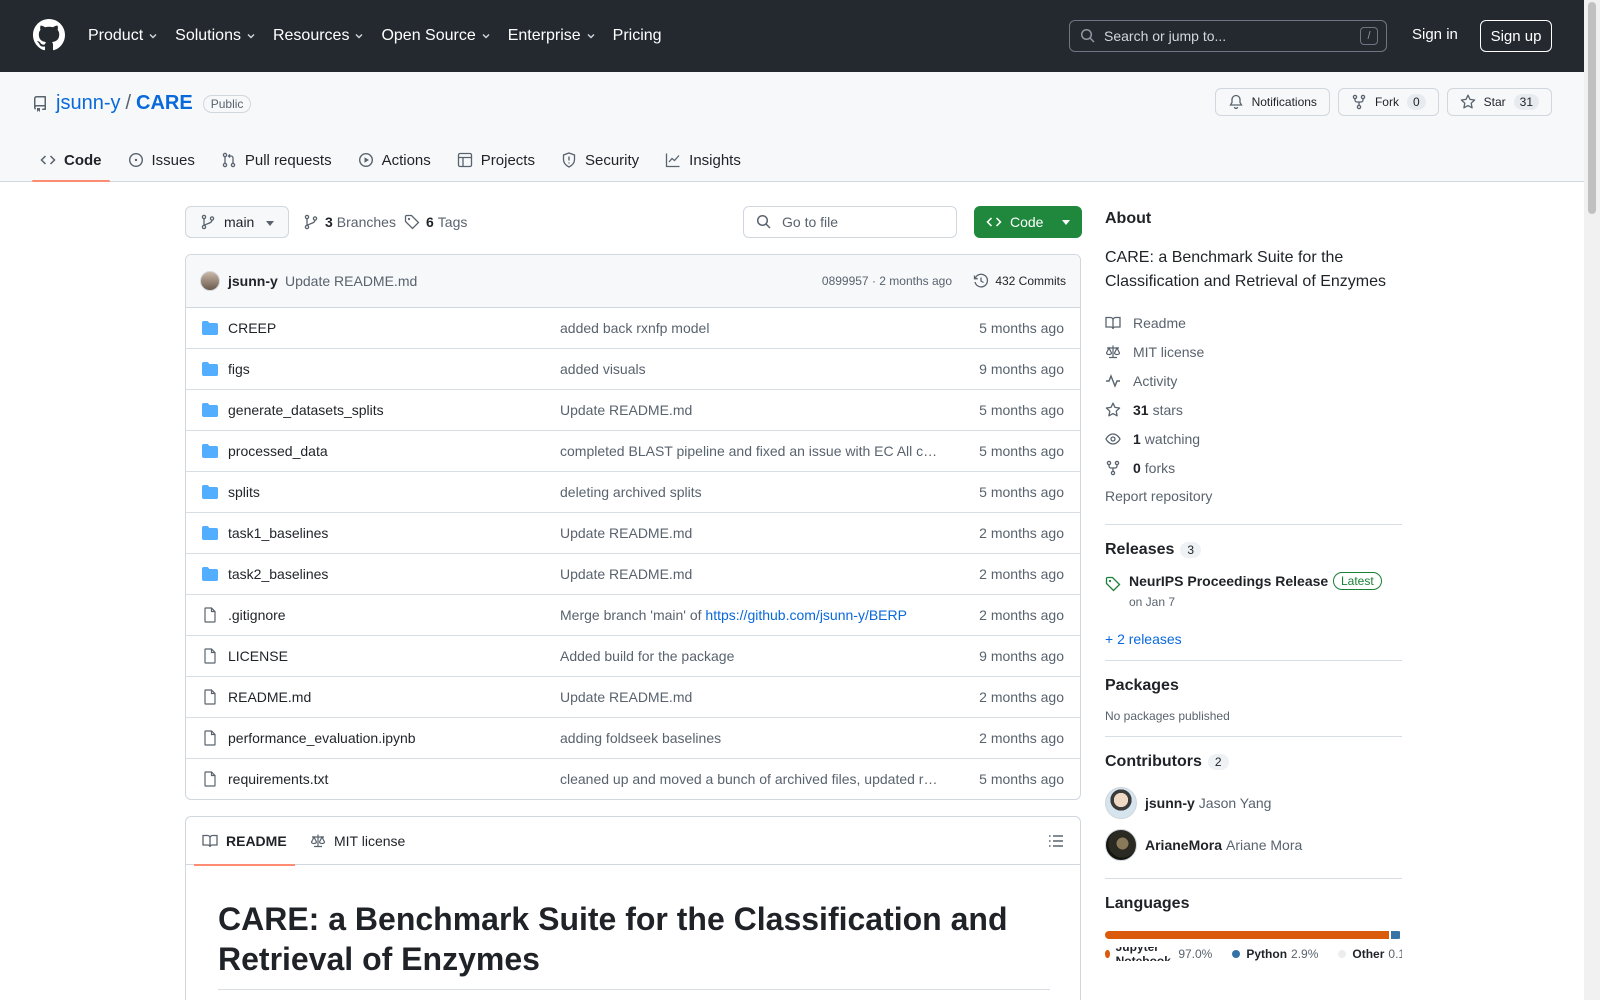 This screenshot has height=1000, width=1600. Describe the element at coordinates (1253, 351) in the screenshot. I see `license-link: MIT license` at that location.